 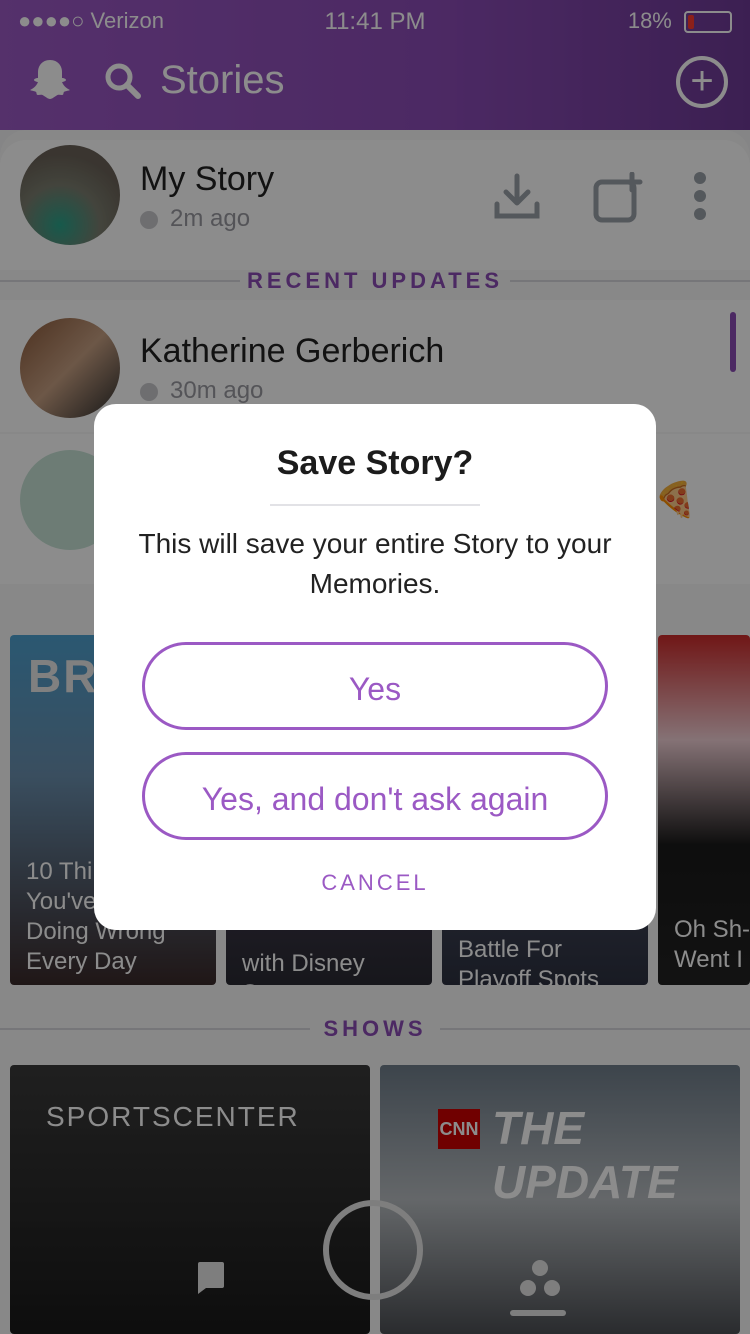 What do you see at coordinates (375, 686) in the screenshot?
I see `yes-button: Yes` at bounding box center [375, 686].